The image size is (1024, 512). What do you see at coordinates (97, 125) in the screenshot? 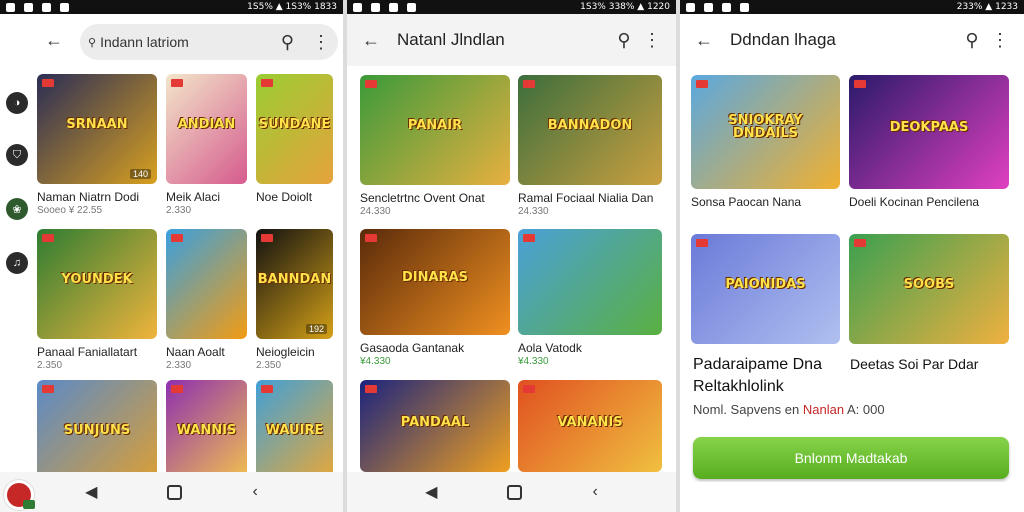
I see `artwork-title: SRNAAN` at bounding box center [97, 125].